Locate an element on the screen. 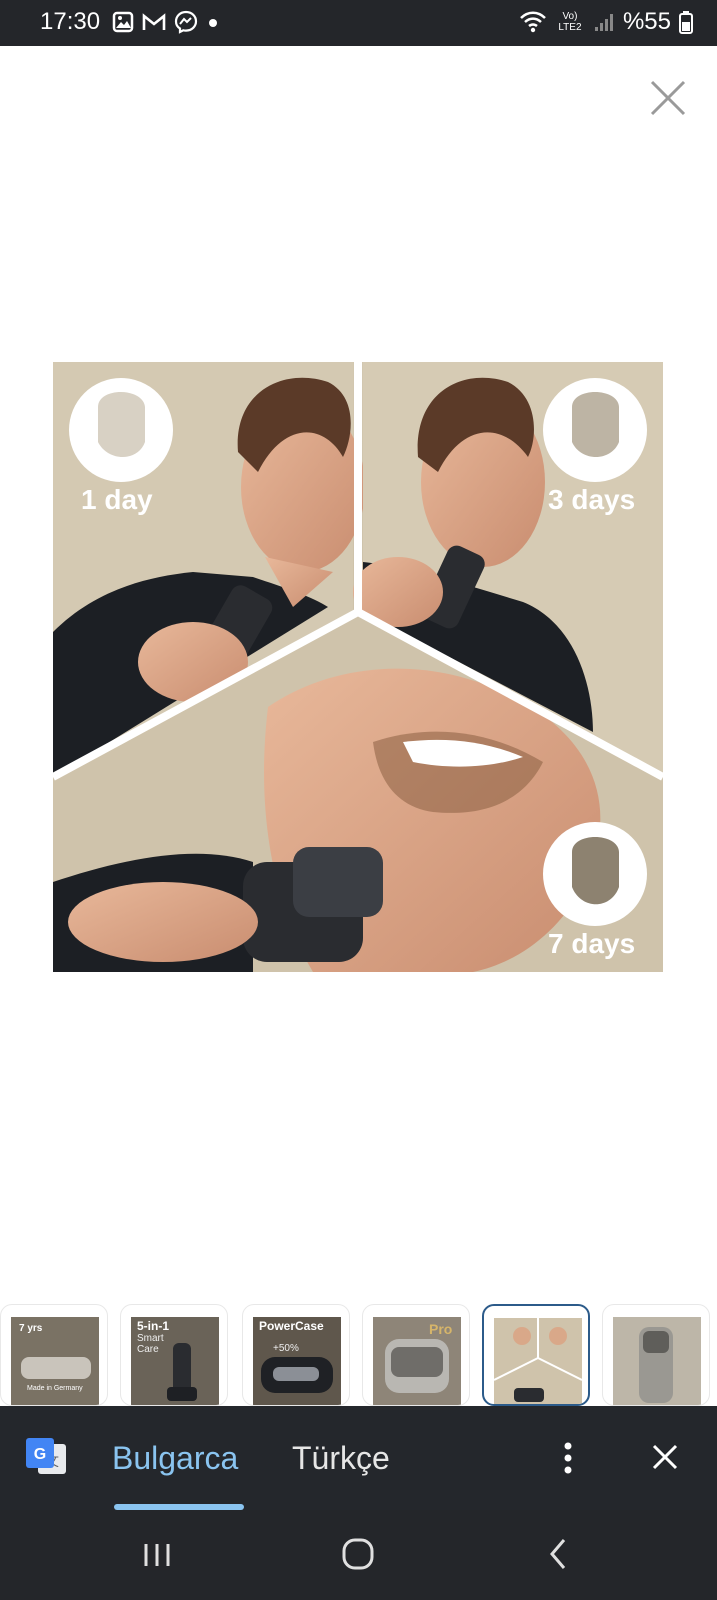 The height and width of the screenshot is (1600, 717). battery-icon is located at coordinates (686, 22).